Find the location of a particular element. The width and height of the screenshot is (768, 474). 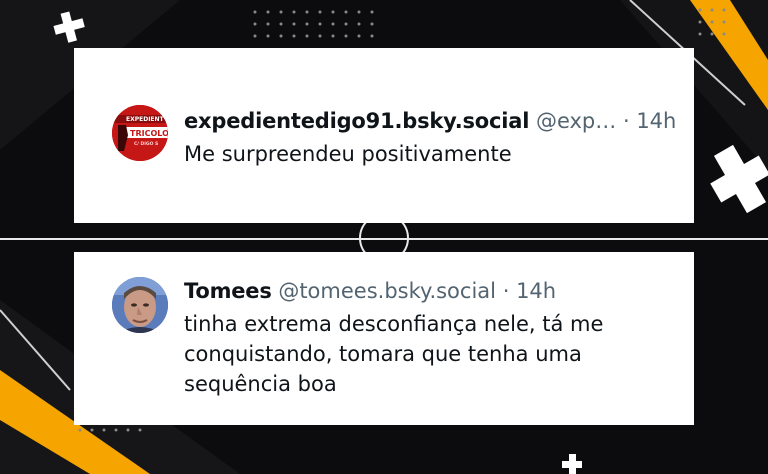

man-face-photo-avatar is located at coordinates (140, 305).